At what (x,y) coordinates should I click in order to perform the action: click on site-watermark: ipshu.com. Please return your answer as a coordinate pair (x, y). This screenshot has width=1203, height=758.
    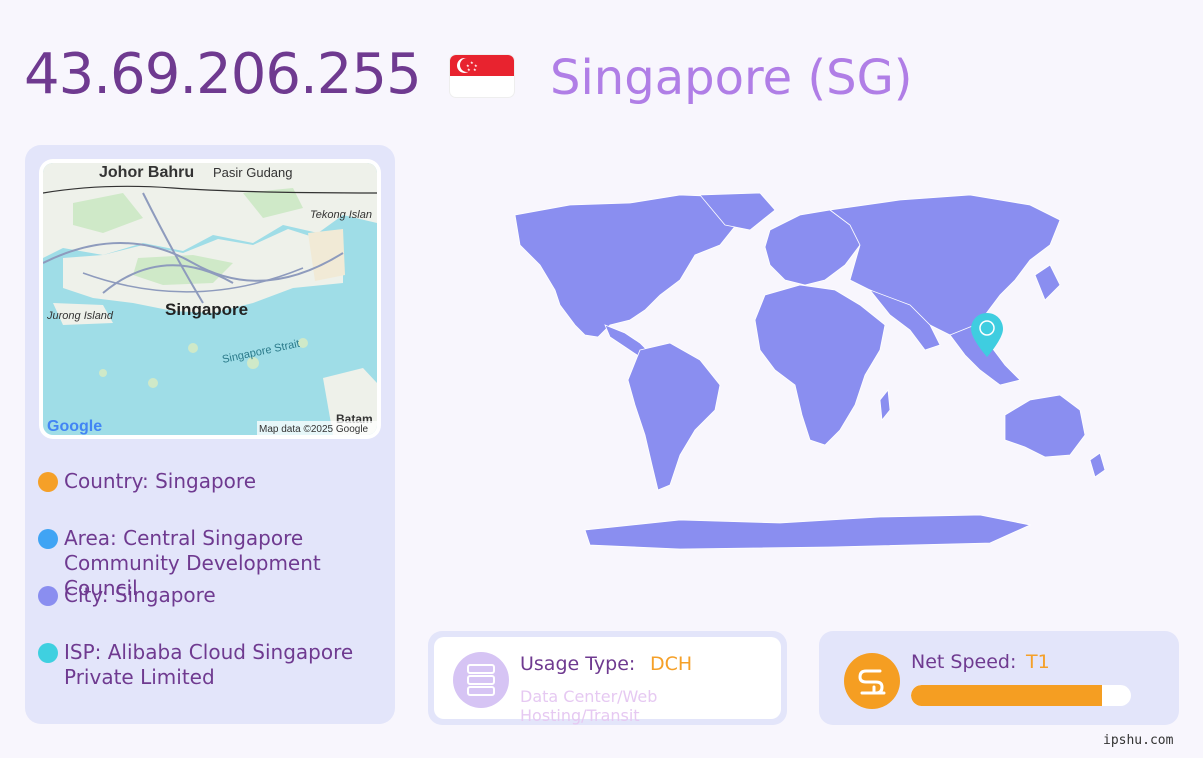
    Looking at the image, I should click on (1138, 740).